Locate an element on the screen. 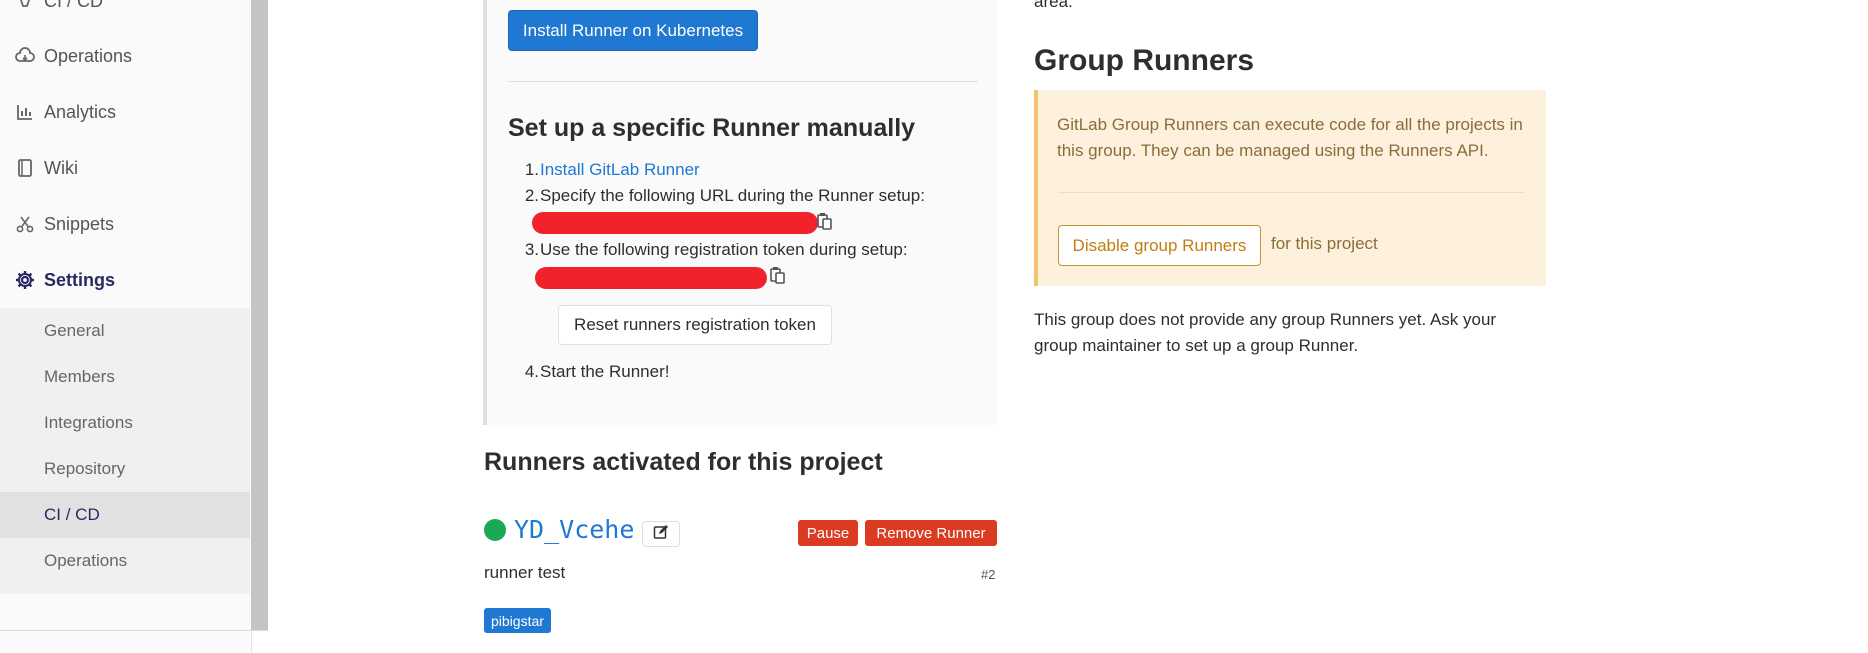  remove-runner-button: Remove Runner is located at coordinates (931, 533).